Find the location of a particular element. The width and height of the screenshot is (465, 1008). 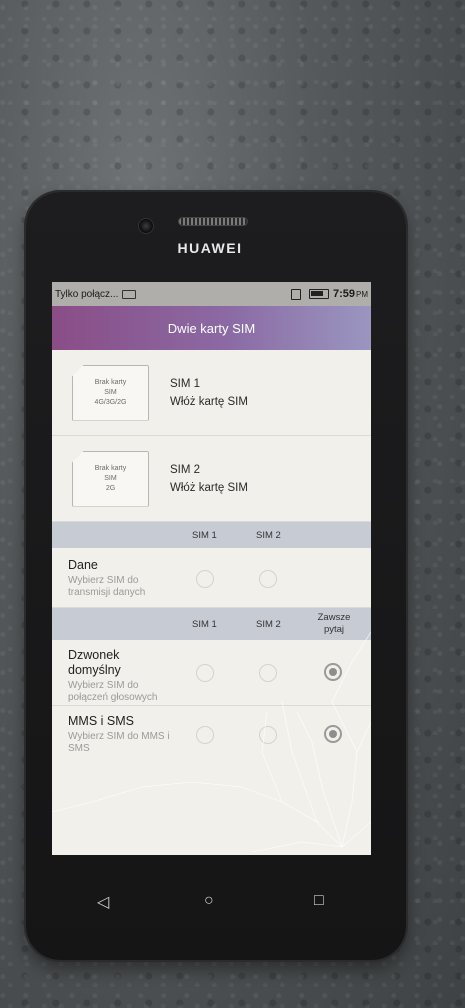

sim-name: SIM 1 is located at coordinates (185, 383).